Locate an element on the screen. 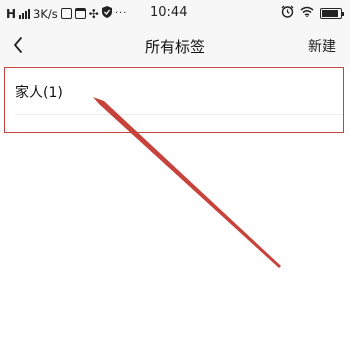  alarm-clock-icon is located at coordinates (287, 13).